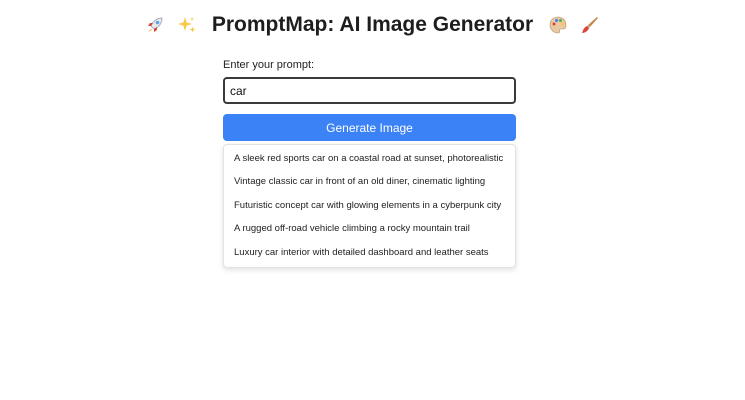  Describe the element at coordinates (590, 25) in the screenshot. I see `paintbrush-icon` at that location.